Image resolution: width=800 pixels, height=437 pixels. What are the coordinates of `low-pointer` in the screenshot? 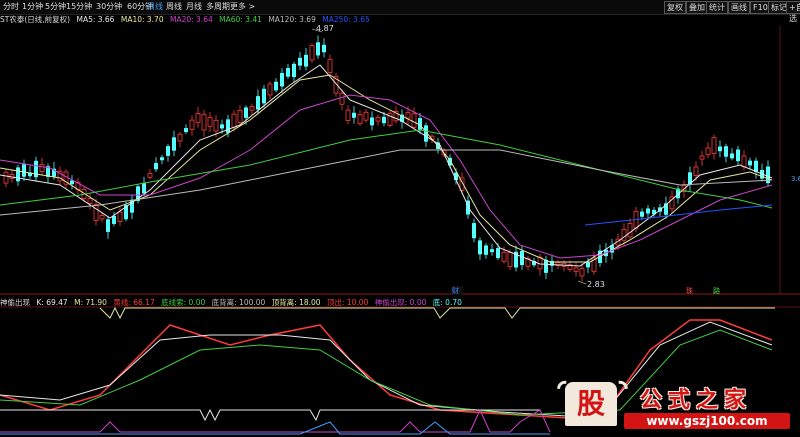 It's located at (582, 282).